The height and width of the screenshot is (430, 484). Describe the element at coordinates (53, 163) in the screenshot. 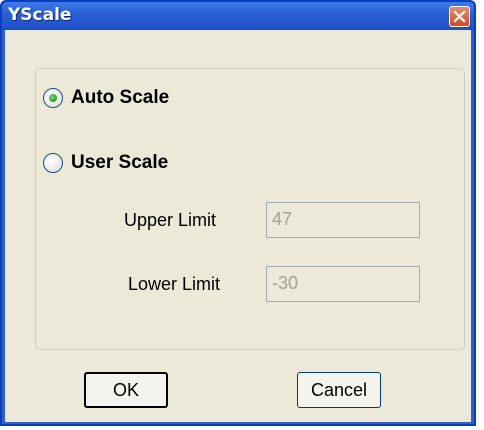

I see `user-scale-radio` at that location.